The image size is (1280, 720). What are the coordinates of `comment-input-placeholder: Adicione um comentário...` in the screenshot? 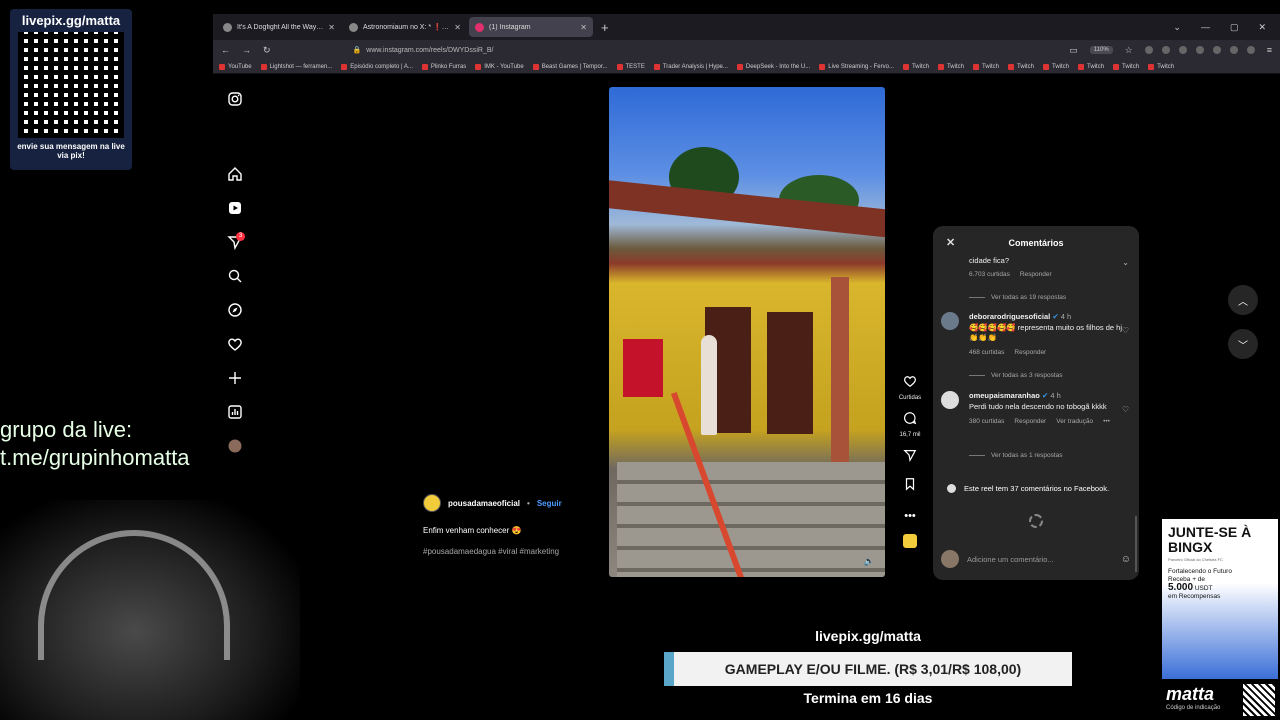 It's located at (1010, 559).